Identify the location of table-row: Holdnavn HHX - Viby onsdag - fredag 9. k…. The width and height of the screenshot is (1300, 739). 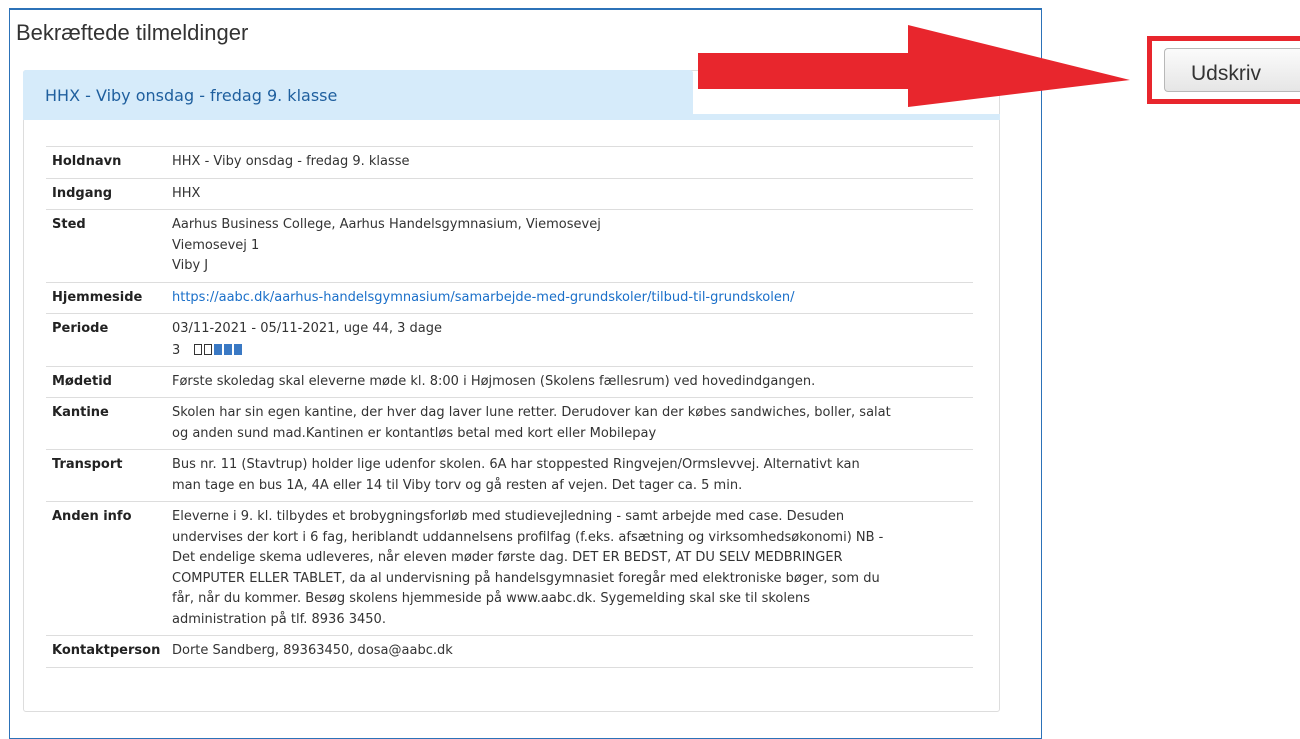
(509, 162).